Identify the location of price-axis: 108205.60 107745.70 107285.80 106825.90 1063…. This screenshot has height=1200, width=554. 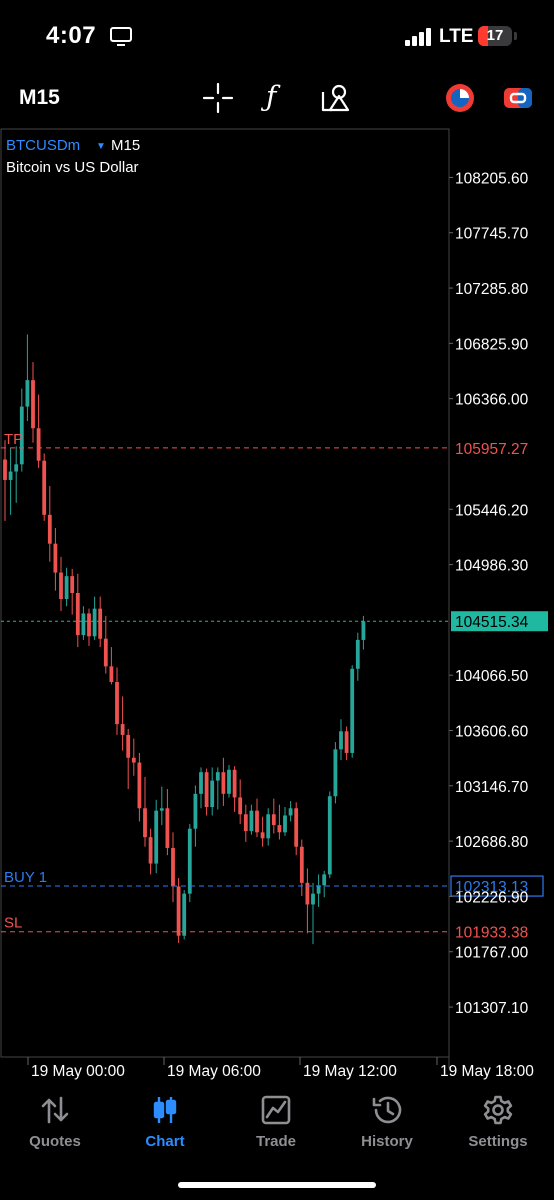
(489, 593).